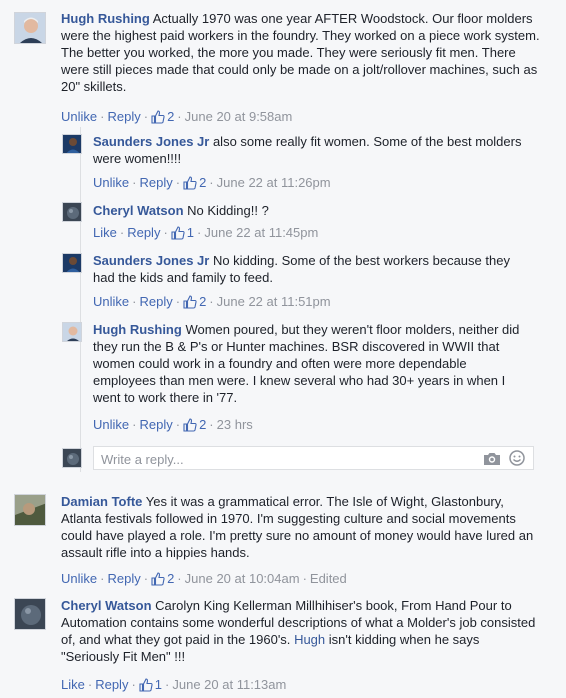 The image size is (566, 698). I want to click on comment-timestamp: June 20 at 11:13am, so click(229, 684).